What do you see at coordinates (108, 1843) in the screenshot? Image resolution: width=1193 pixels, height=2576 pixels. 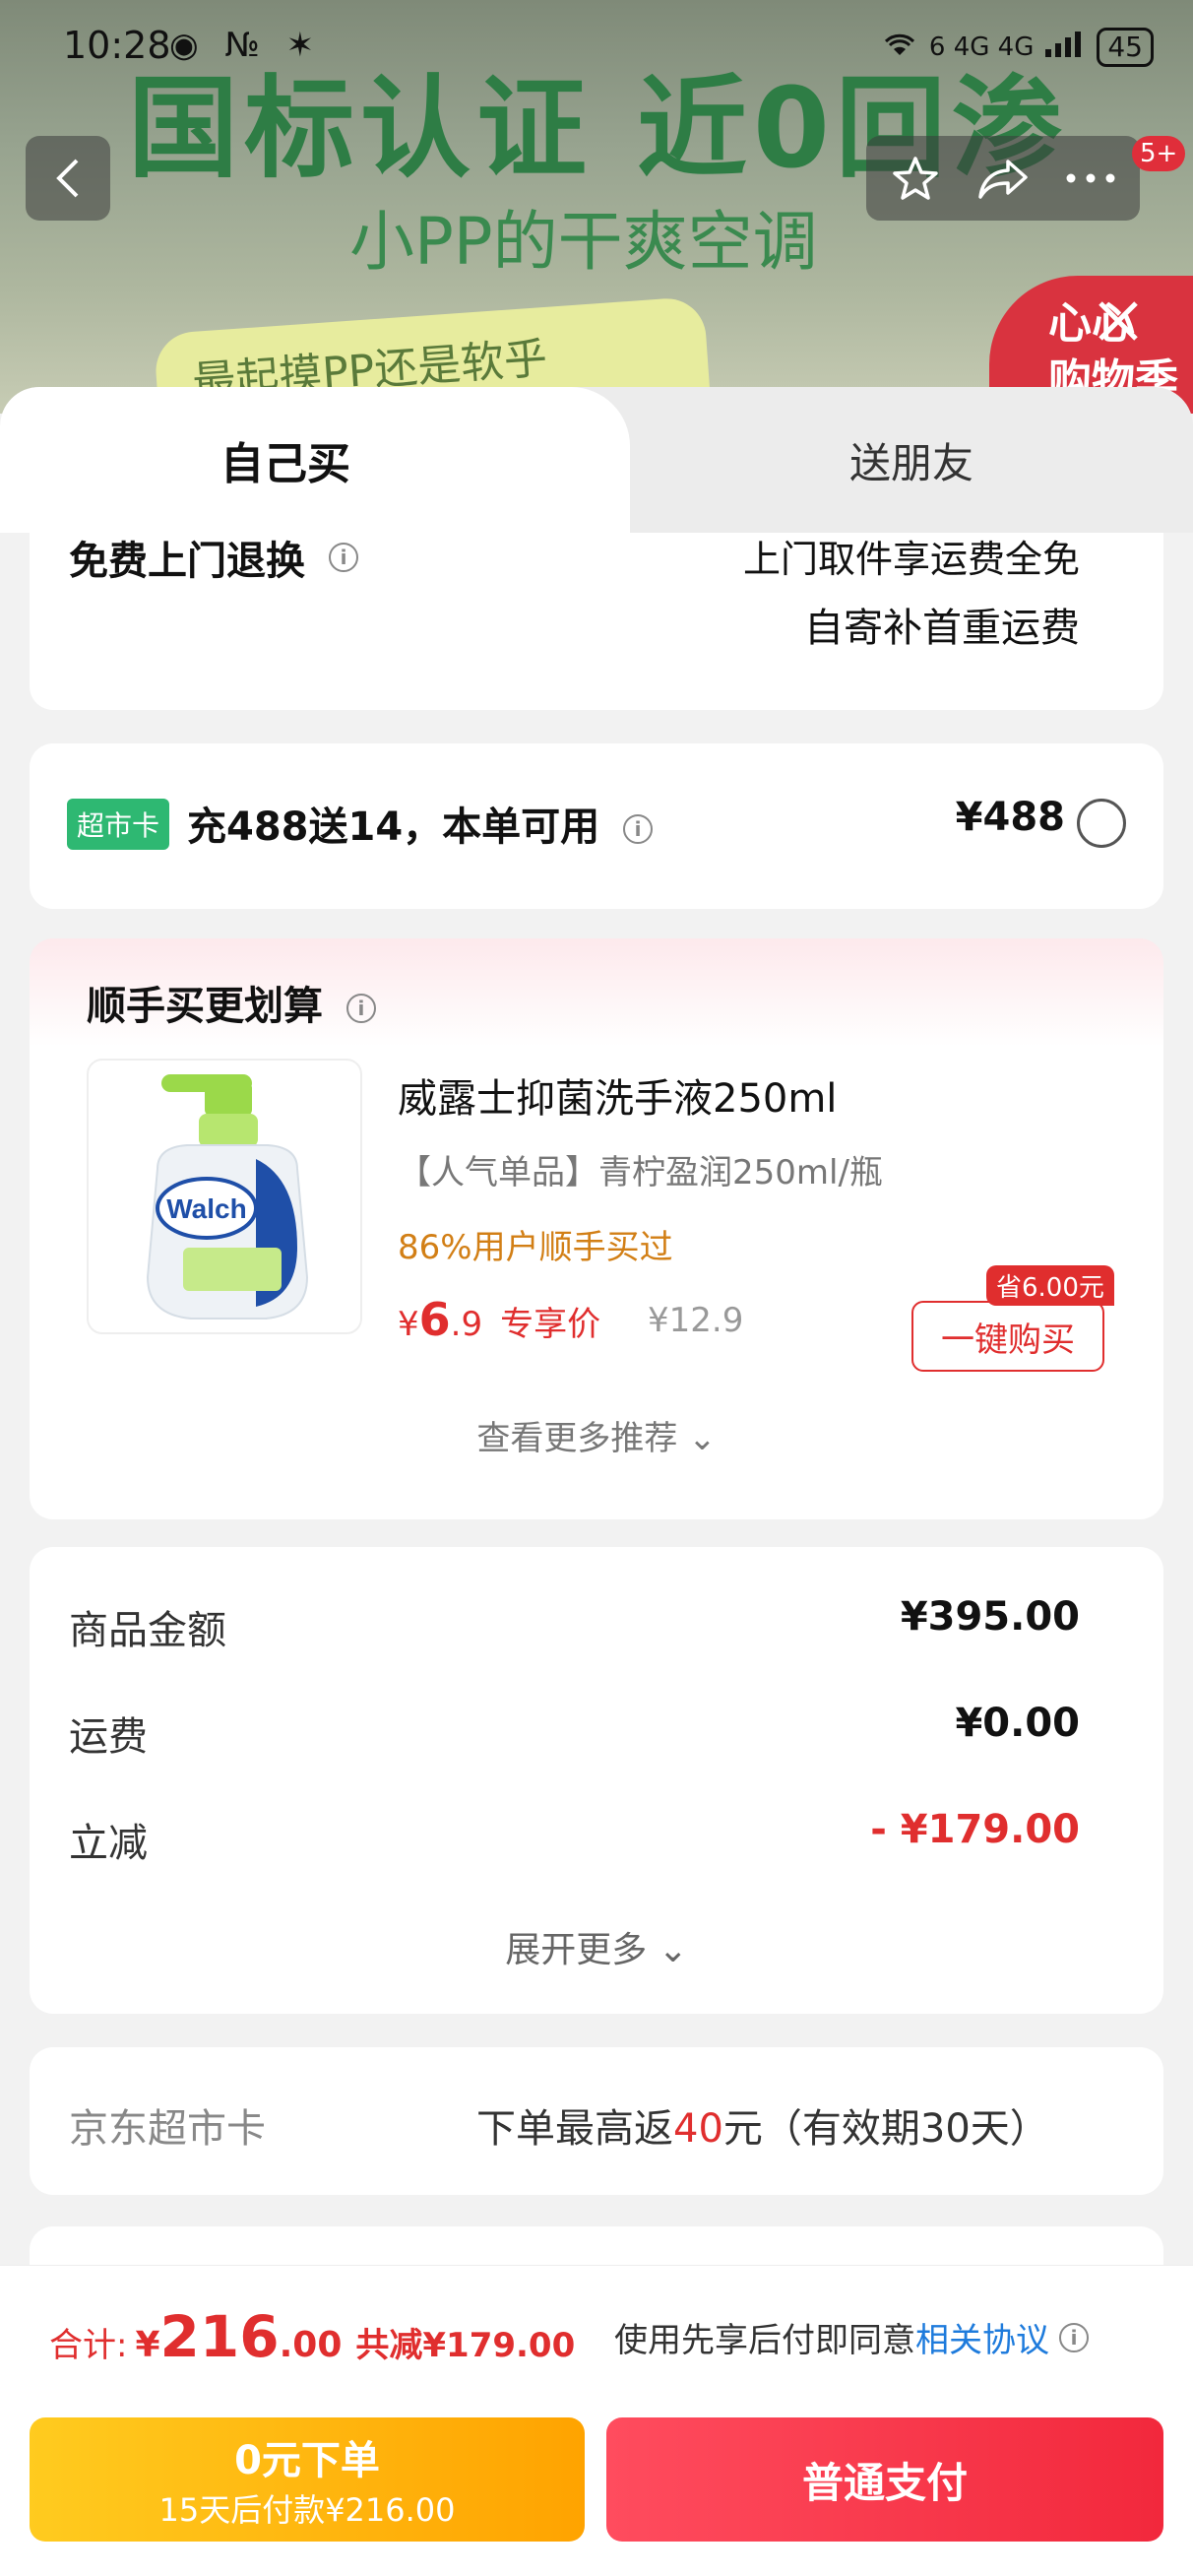 I see `discount-label: 立减` at bounding box center [108, 1843].